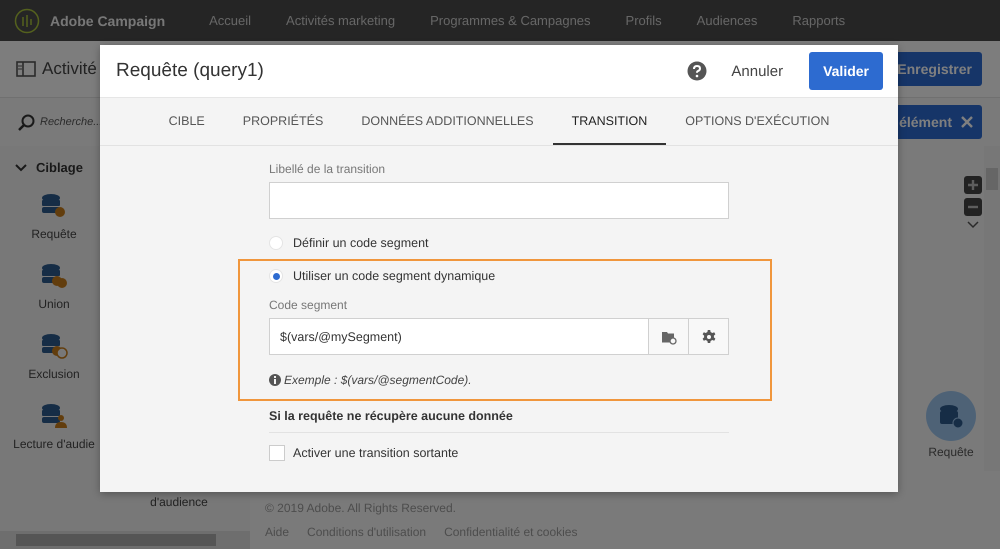 The width and height of the screenshot is (1000, 549). What do you see at coordinates (378, 380) in the screenshot?
I see `hint-text: Exemple : $(vars/@segmentCode).` at bounding box center [378, 380].